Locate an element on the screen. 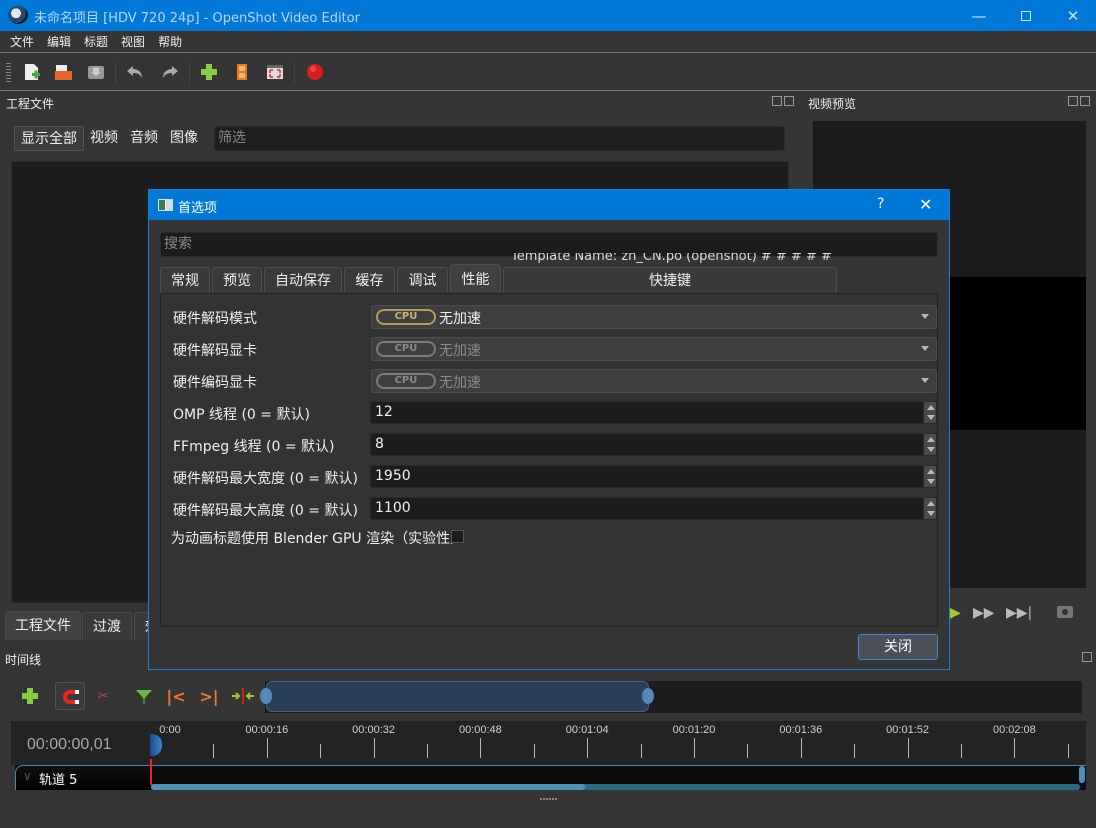  profile-button is located at coordinates (242, 72).